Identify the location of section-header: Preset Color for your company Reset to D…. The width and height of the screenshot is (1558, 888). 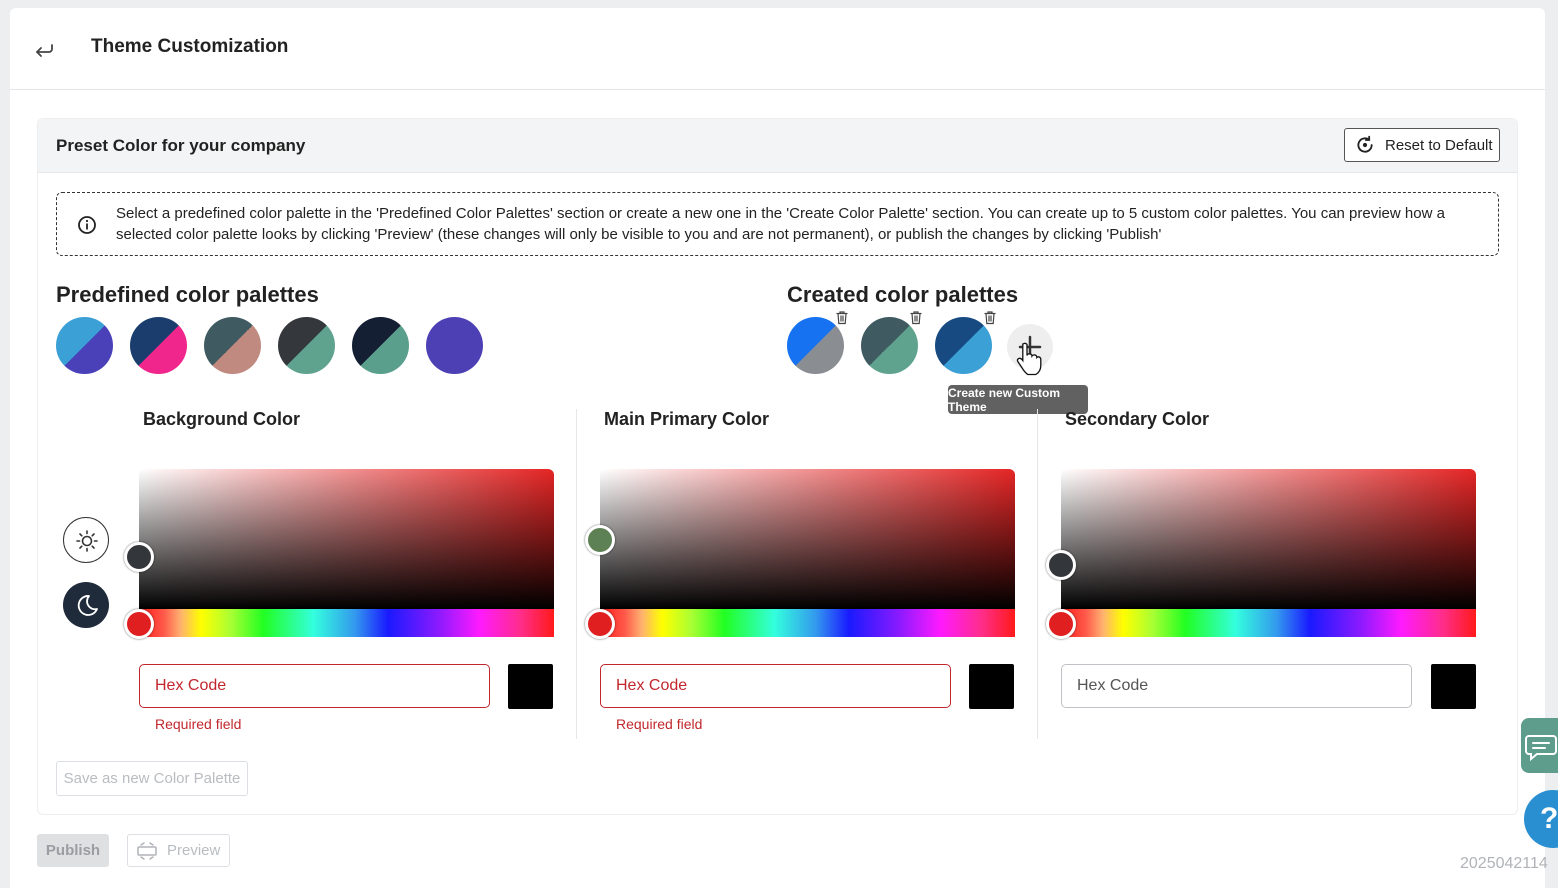
(777, 146).